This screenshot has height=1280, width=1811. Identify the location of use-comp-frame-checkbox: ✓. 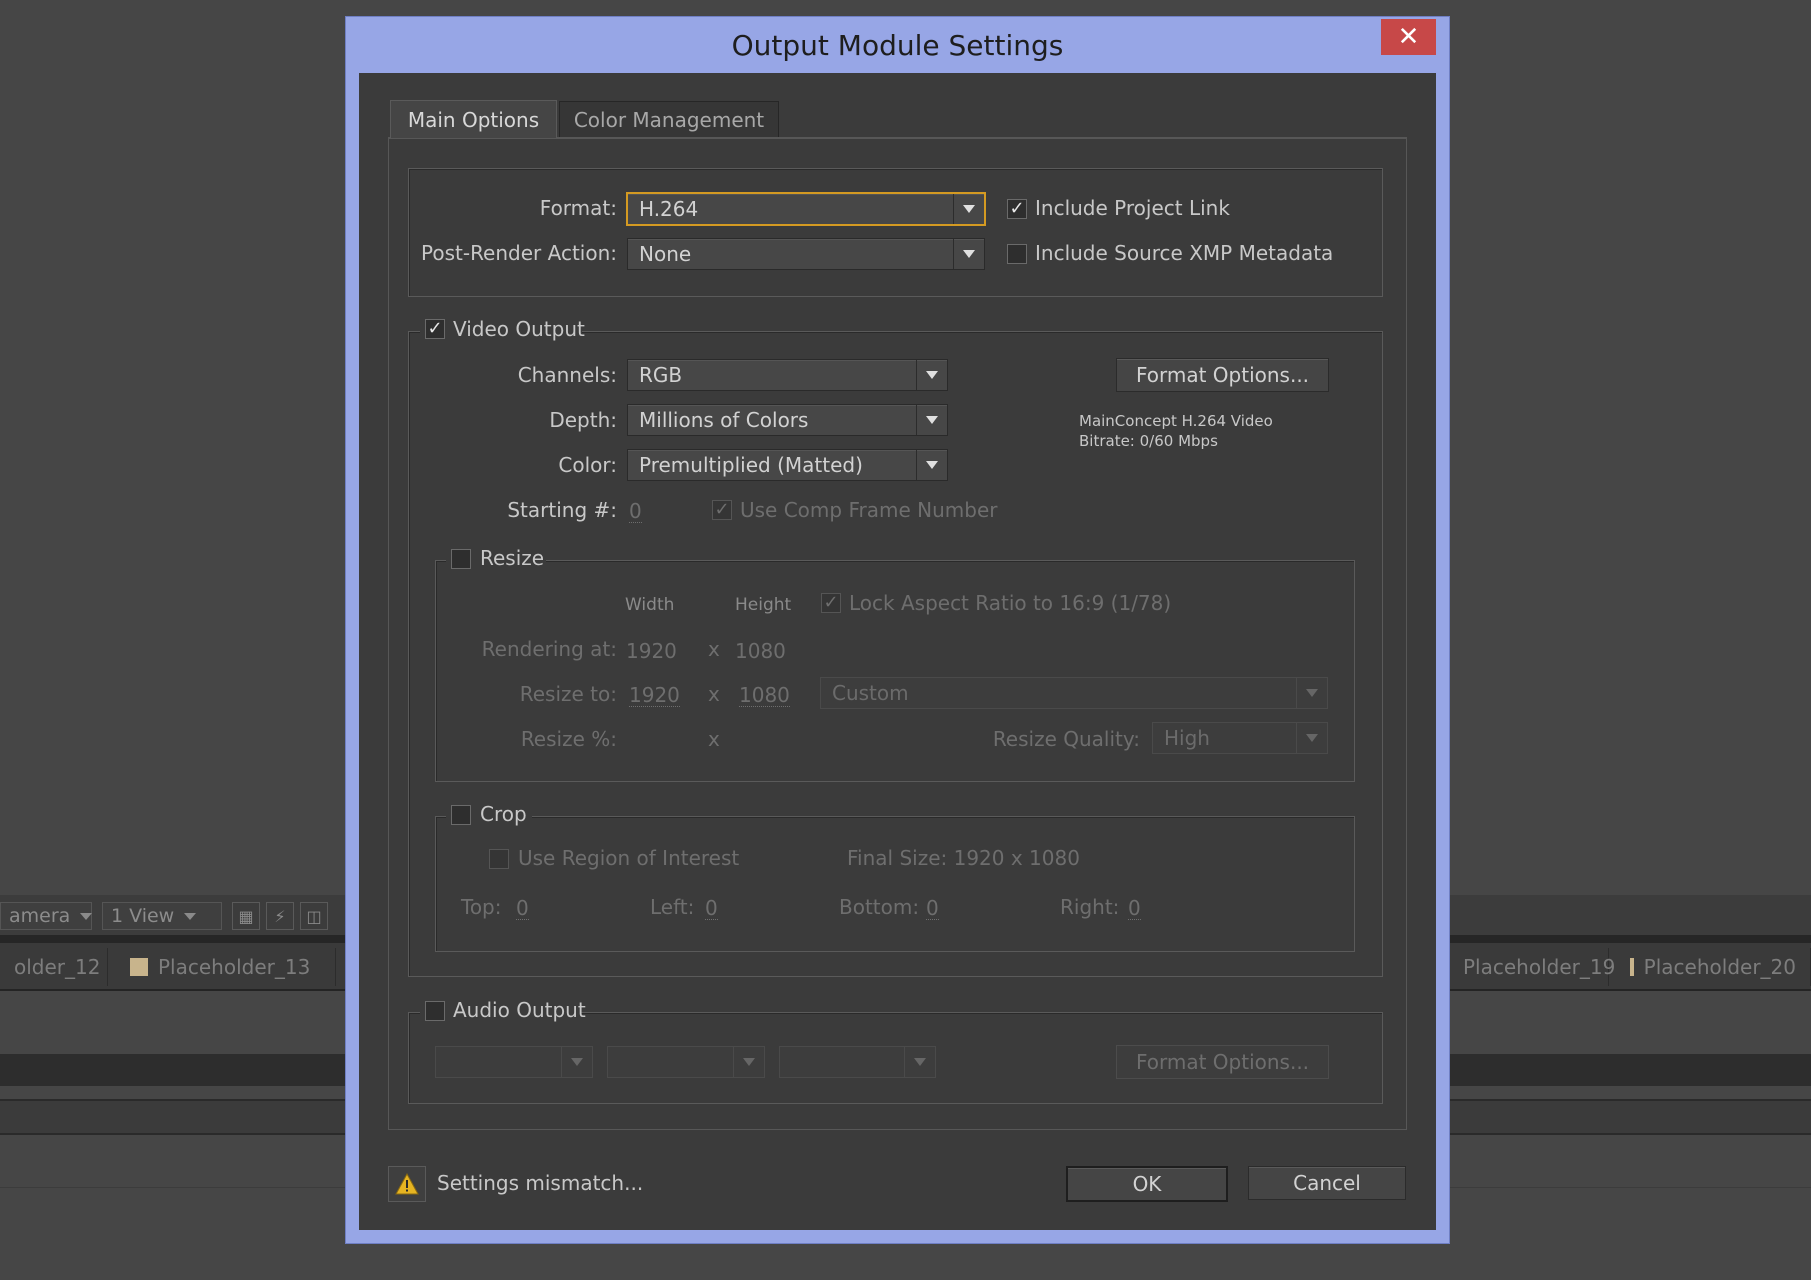
(722, 510).